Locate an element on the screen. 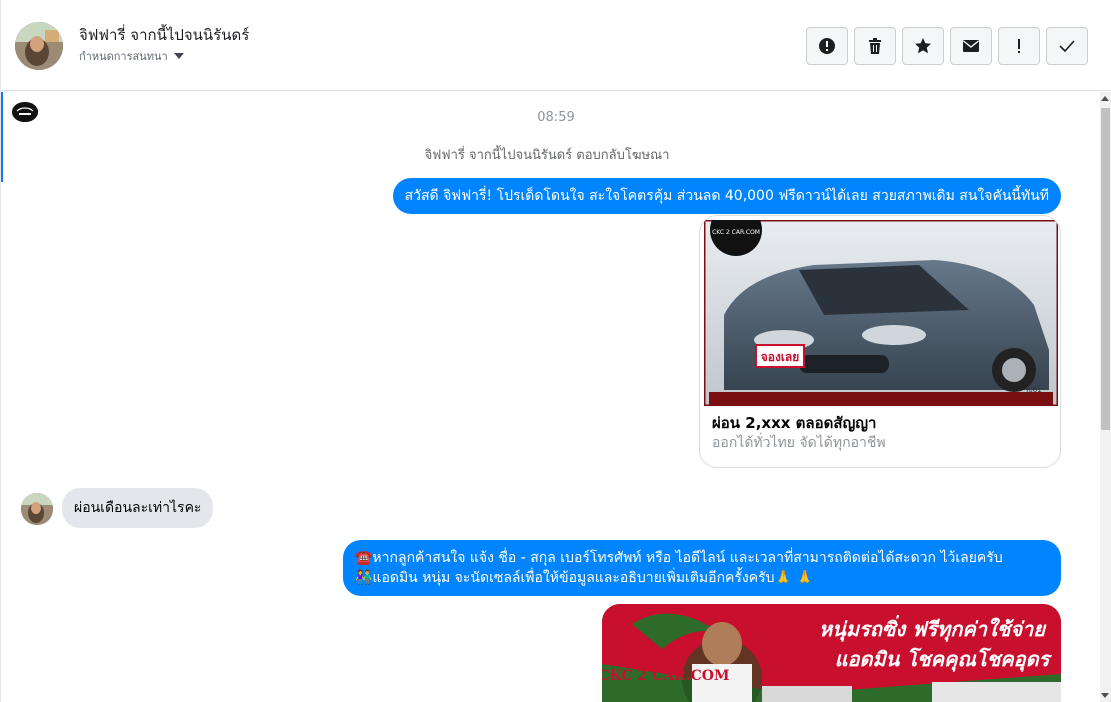 This screenshot has width=1111, height=702. alert-circle-icon is located at coordinates (827, 46).